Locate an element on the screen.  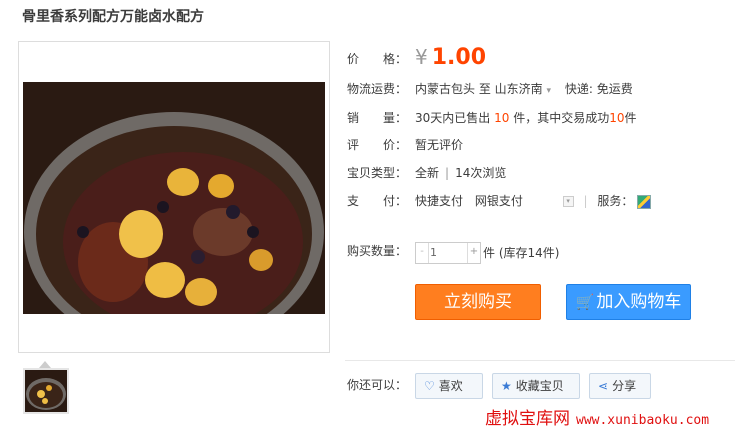
payment-method-quick: 快捷支付 is located at coordinates (439, 201).